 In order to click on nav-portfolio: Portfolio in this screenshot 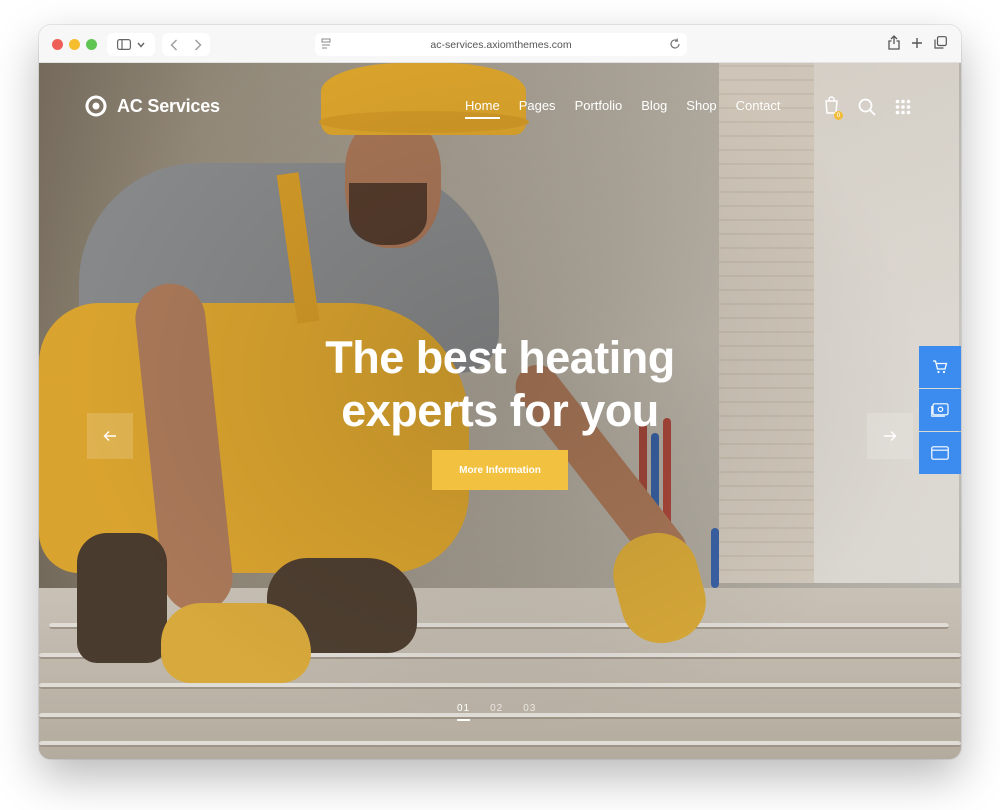, I will do `click(599, 108)`.